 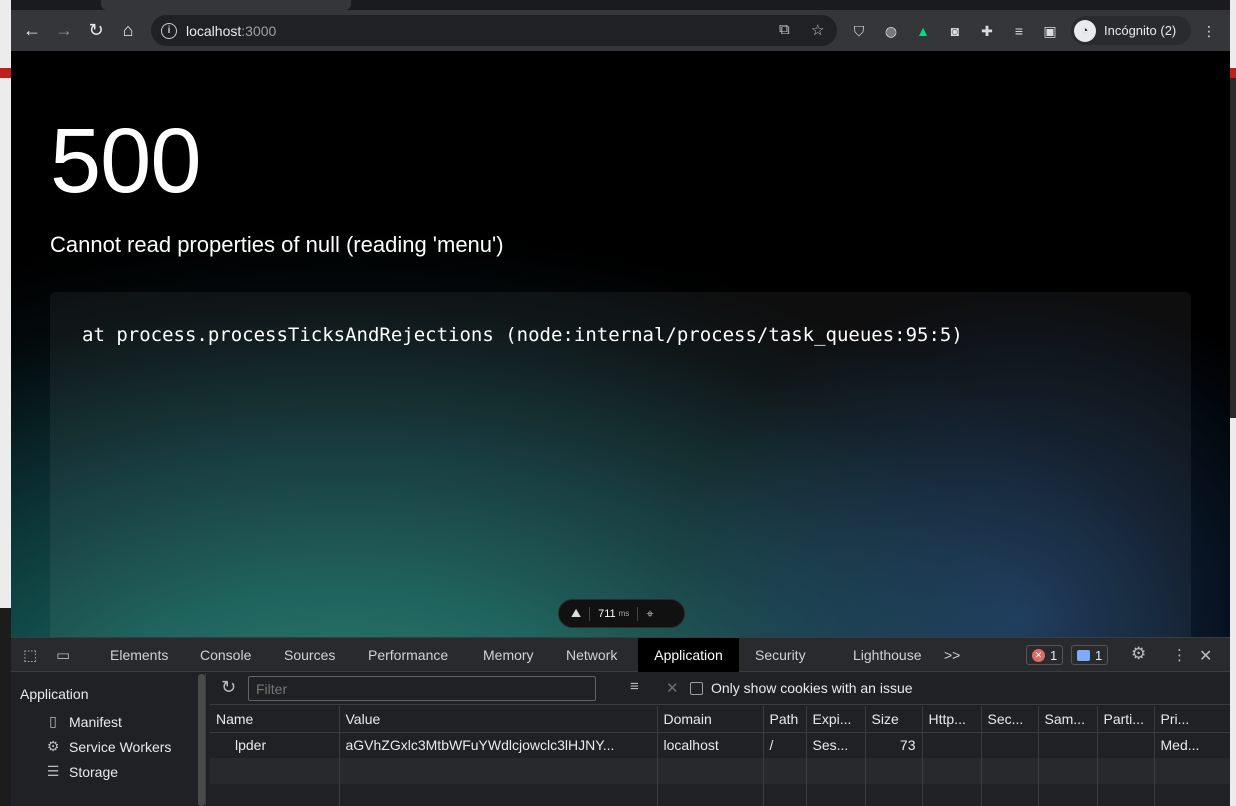 I want to click on tab-network: Network, so click(x=591, y=655).